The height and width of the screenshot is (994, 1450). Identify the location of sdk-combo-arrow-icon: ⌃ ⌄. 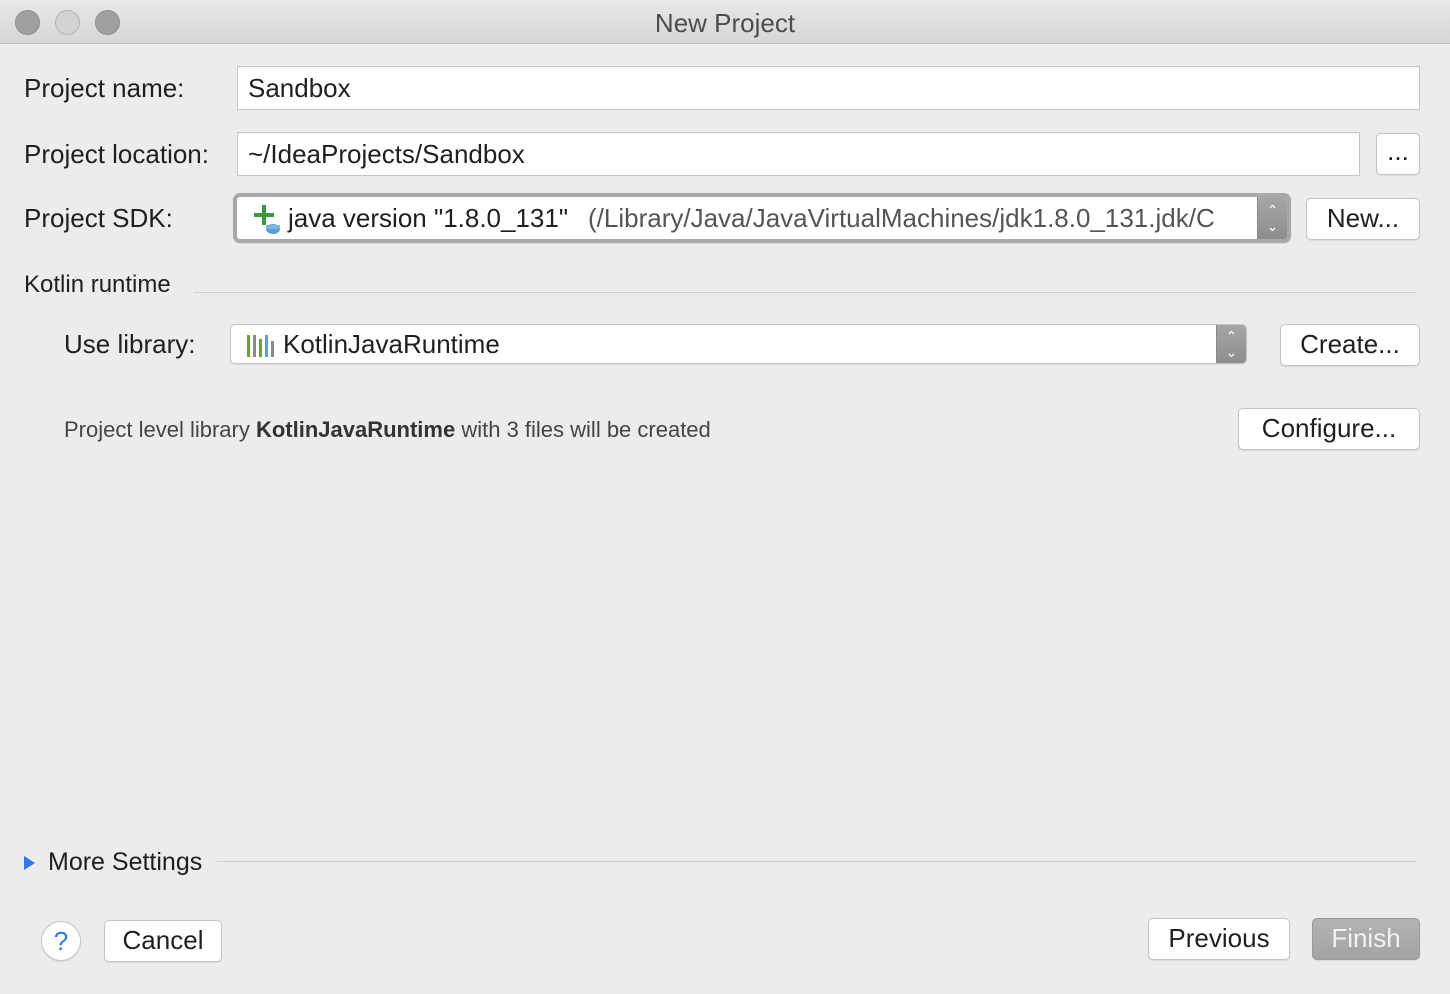
(1272, 218).